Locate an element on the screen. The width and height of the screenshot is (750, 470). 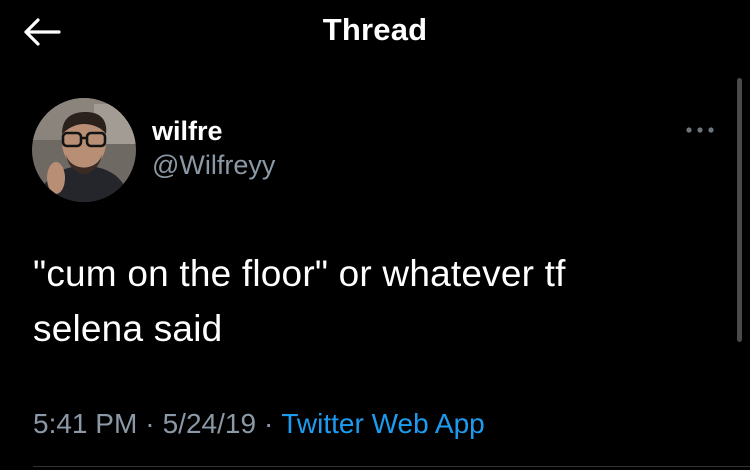
tweet-text-line: selena said is located at coordinates (128, 328).